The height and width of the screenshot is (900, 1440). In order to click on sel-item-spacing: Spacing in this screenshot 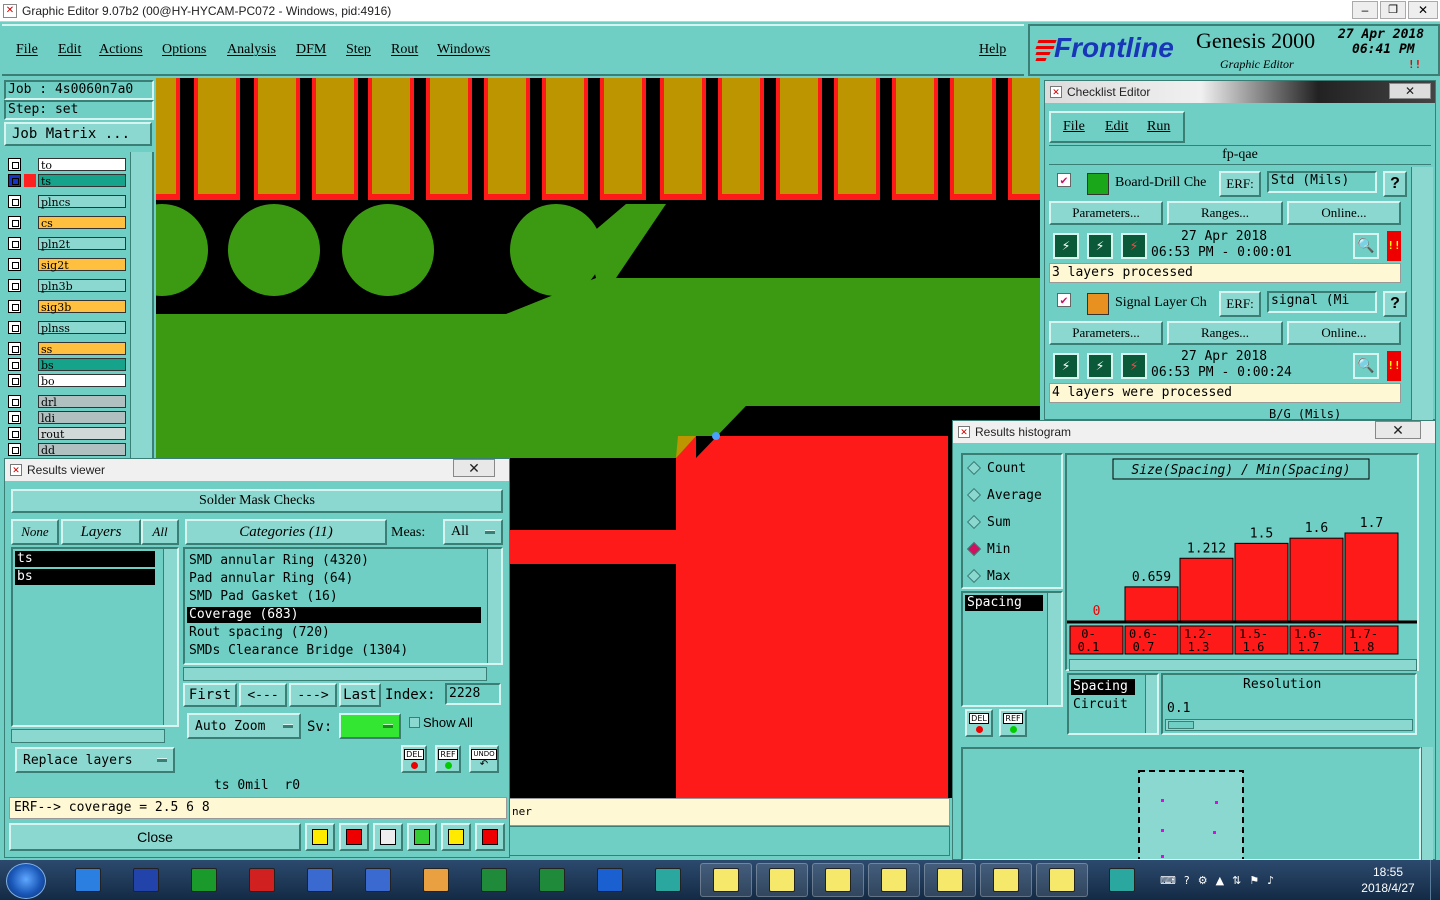, I will do `click(1103, 687)`.